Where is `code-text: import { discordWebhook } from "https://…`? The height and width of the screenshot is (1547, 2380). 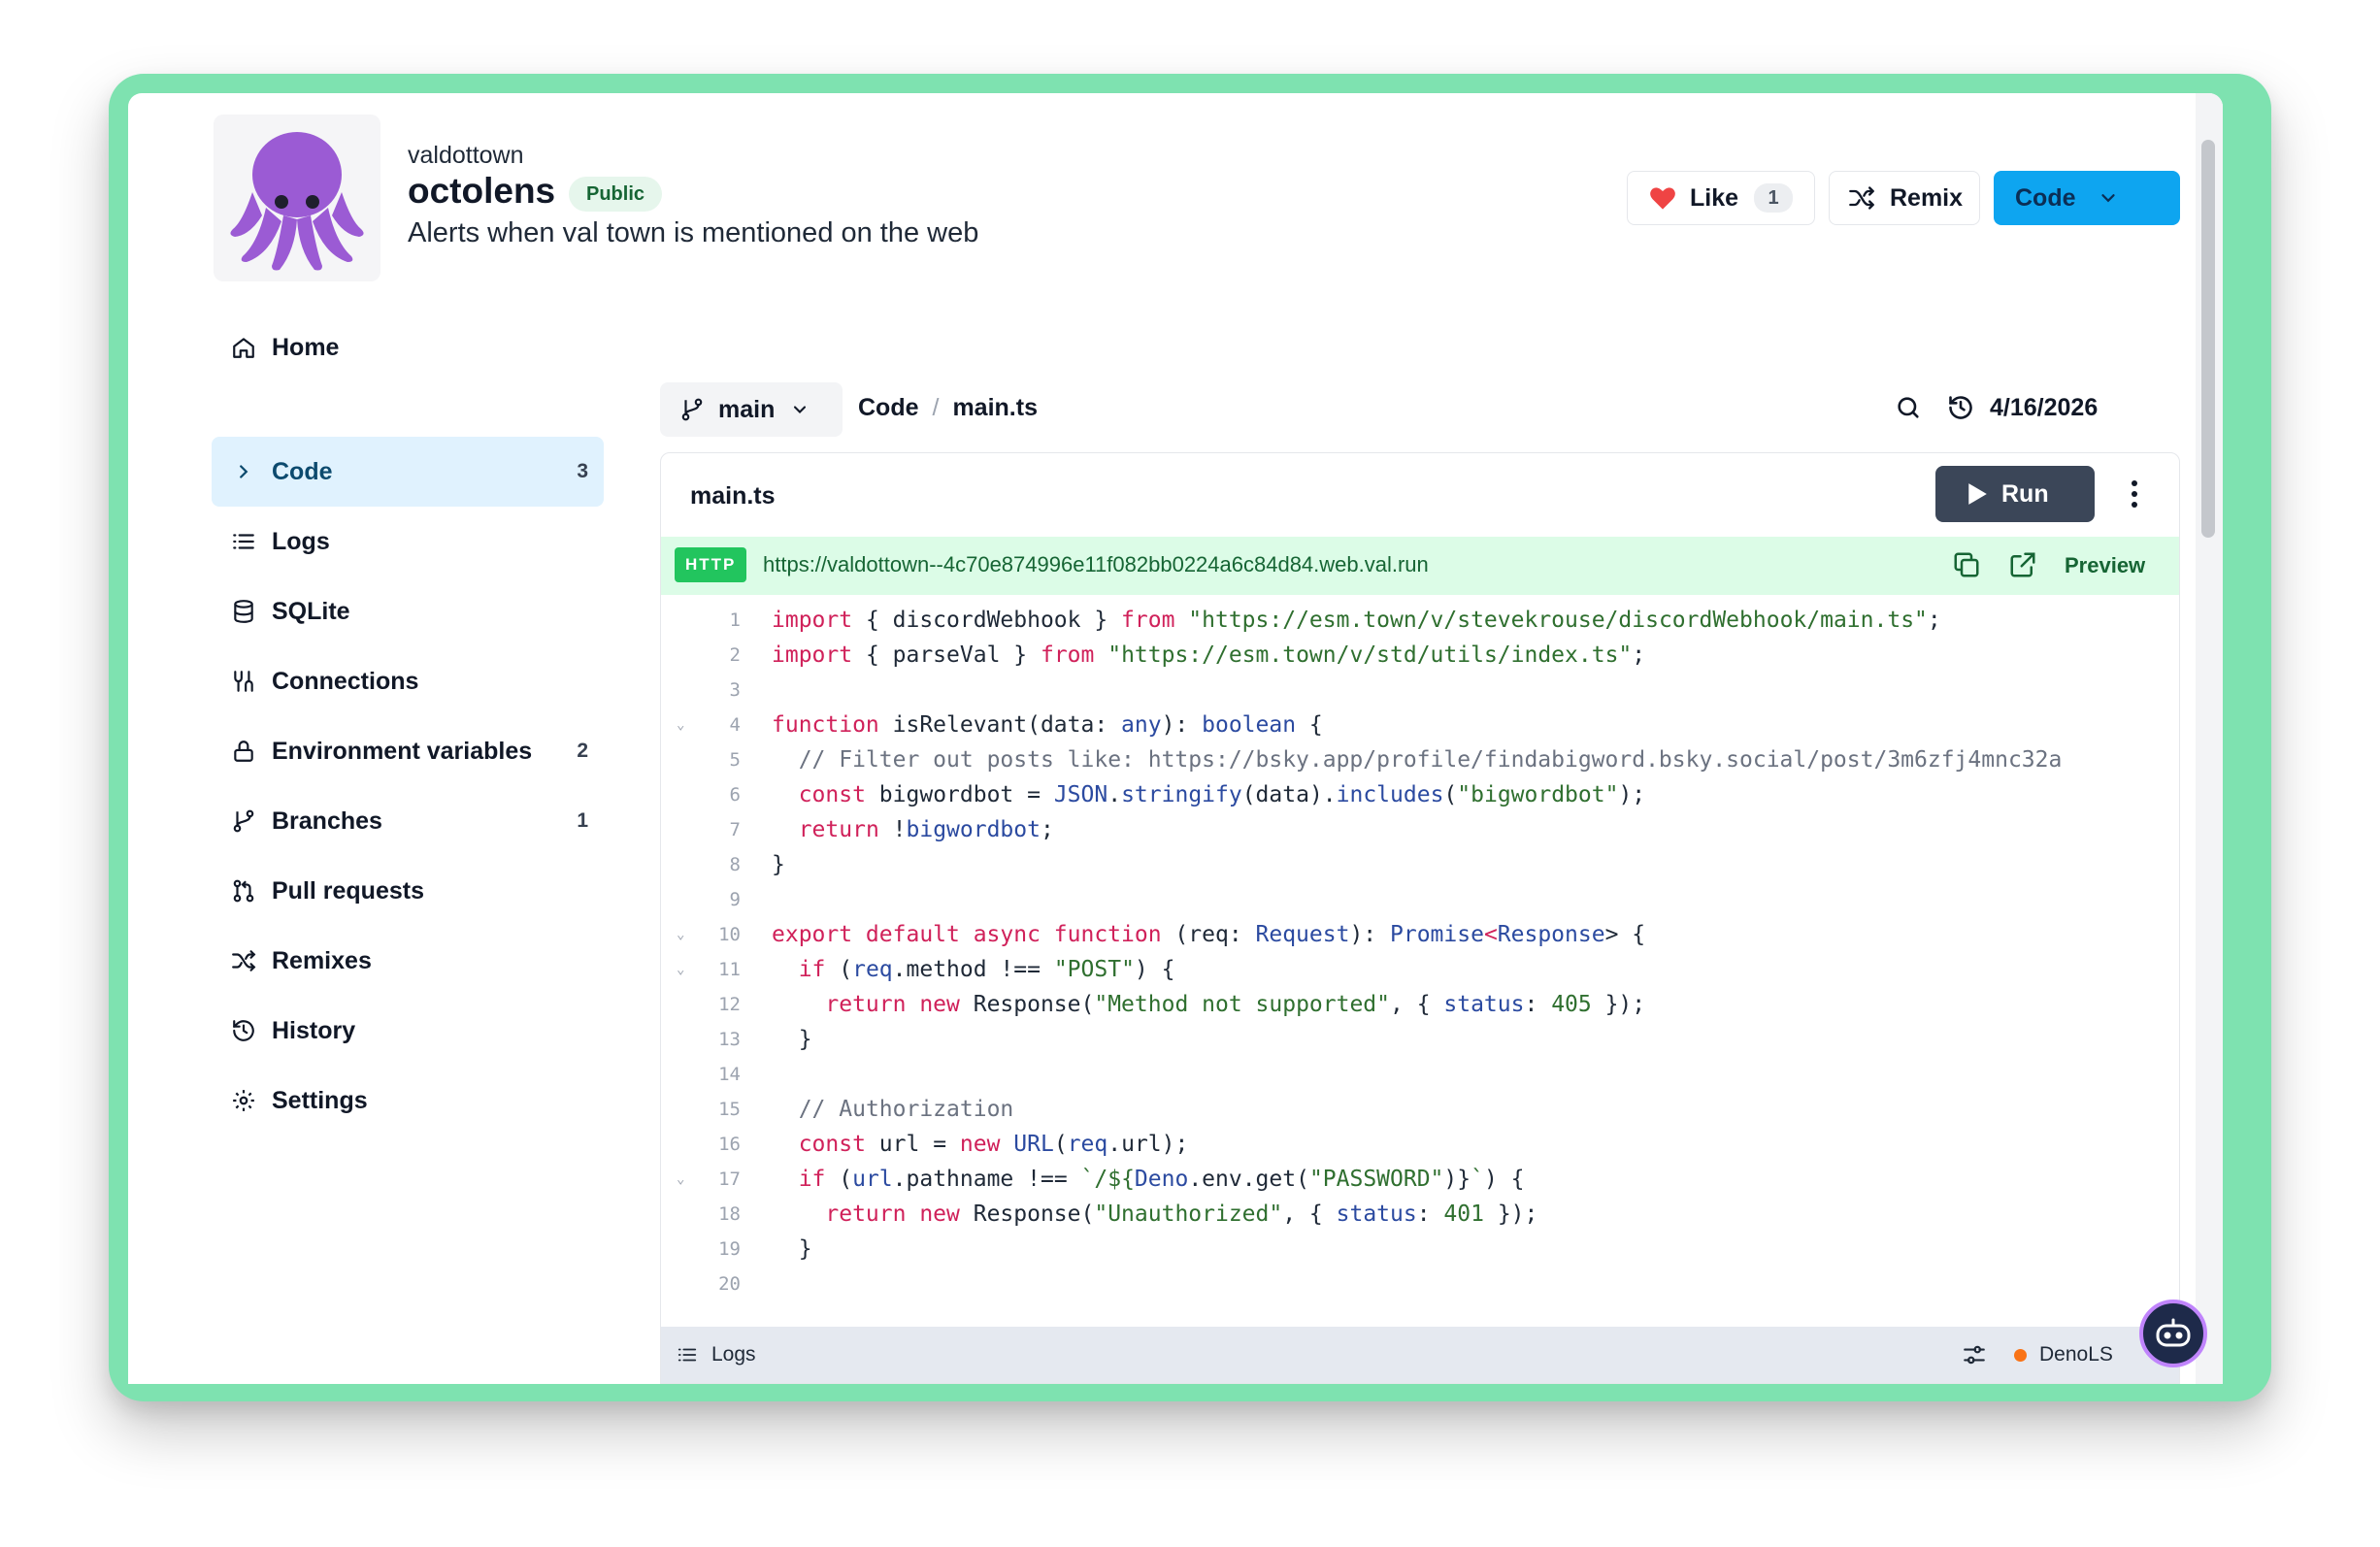
code-text: import { discordWebhook } from "https://… is located at coordinates (1356, 620).